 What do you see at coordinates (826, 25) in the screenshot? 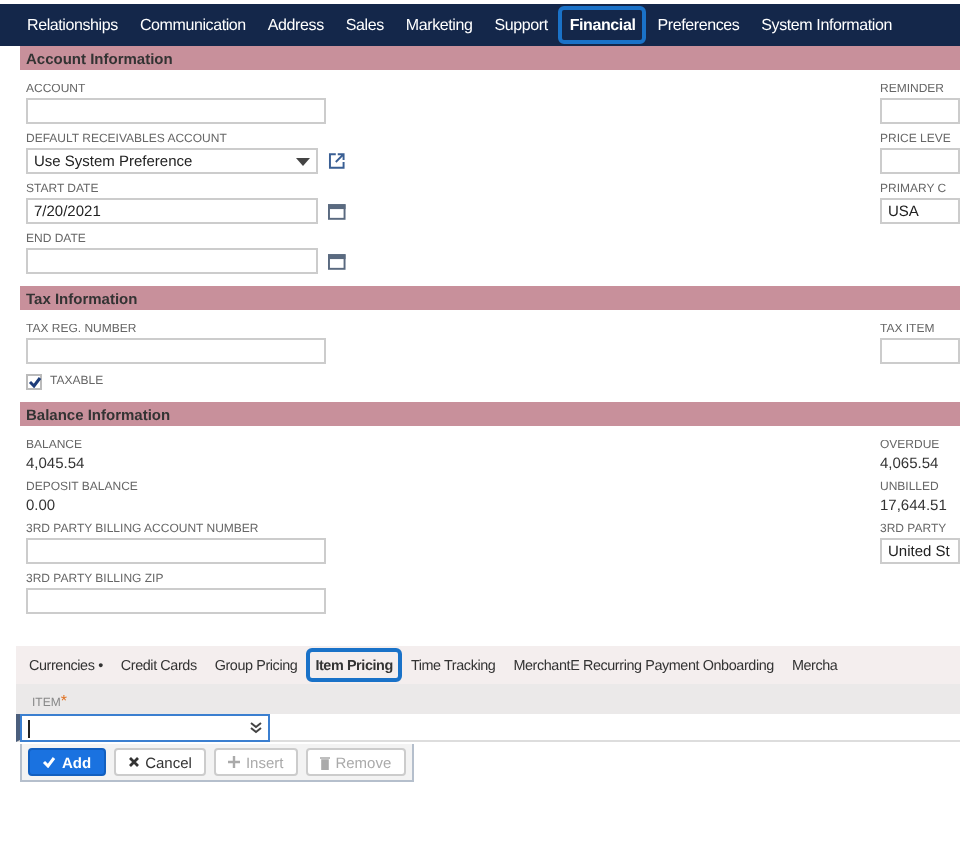
I see `nav-tab: System Information` at bounding box center [826, 25].